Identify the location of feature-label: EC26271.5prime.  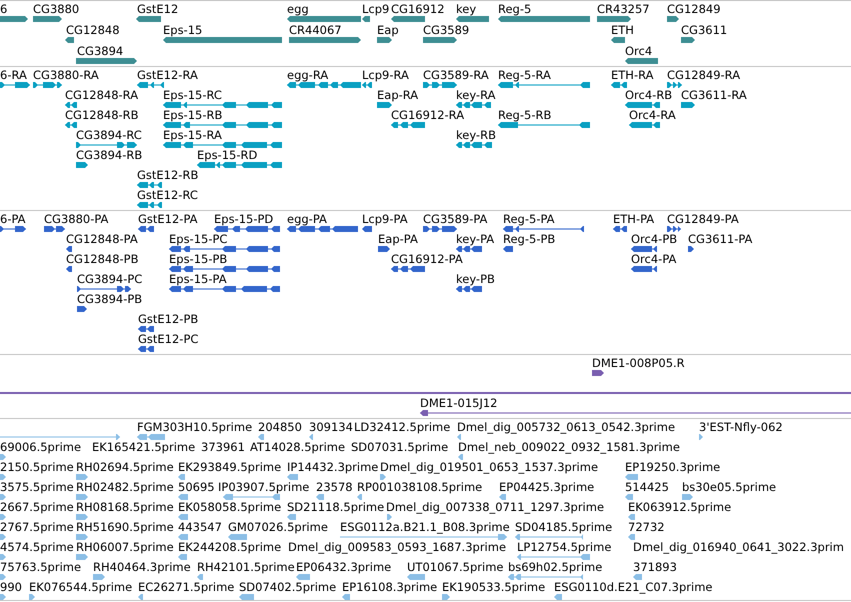
(186, 587).